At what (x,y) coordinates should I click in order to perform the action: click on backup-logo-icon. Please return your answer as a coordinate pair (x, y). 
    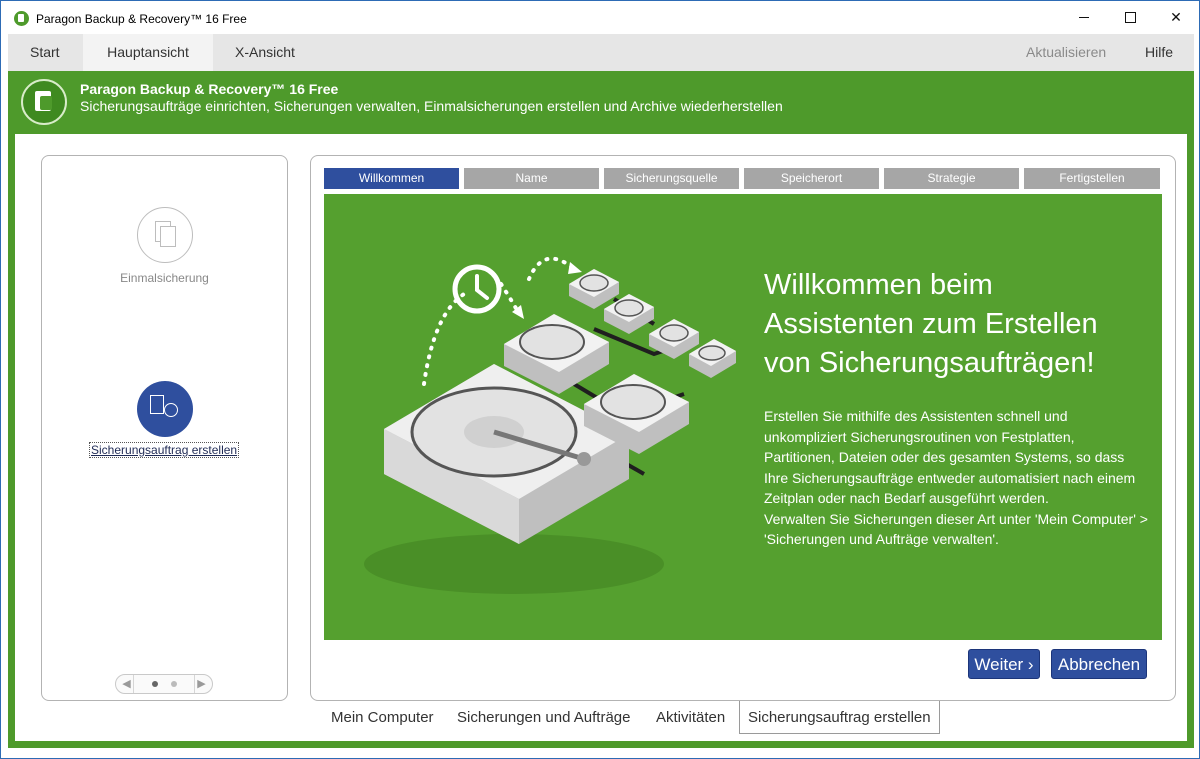
    Looking at the image, I should click on (44, 102).